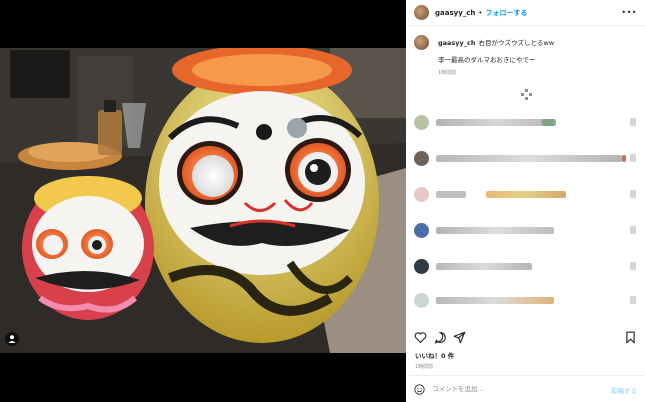 The image size is (645, 402). What do you see at coordinates (424, 367) in the screenshot?
I see `post-timestamp: 1時間前` at bounding box center [424, 367].